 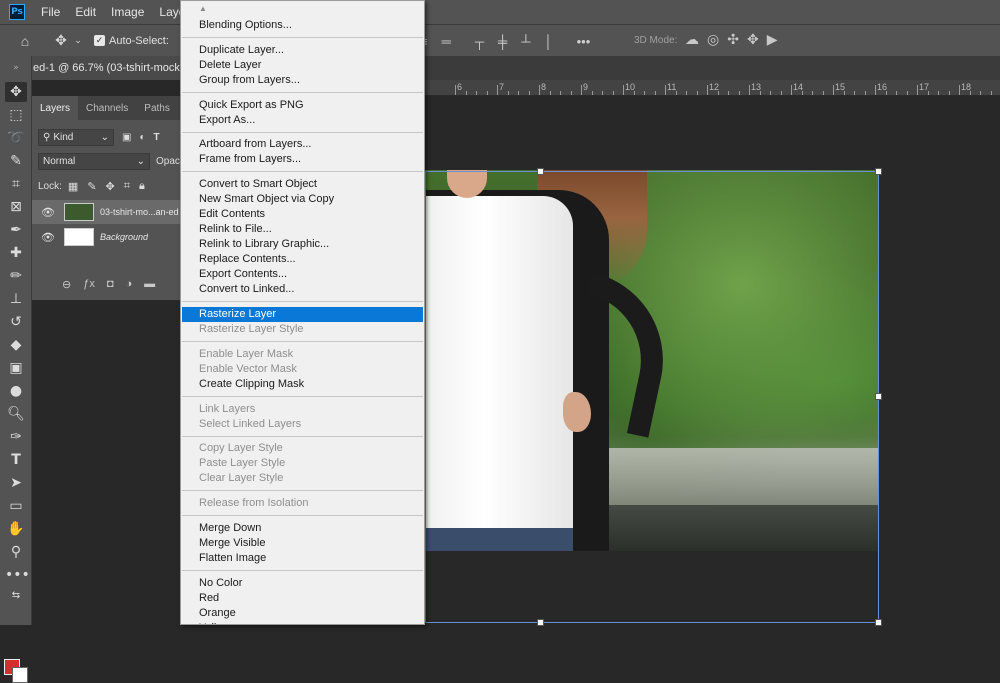 What do you see at coordinates (302, 214) in the screenshot?
I see `menu-item: Edit Contents` at bounding box center [302, 214].